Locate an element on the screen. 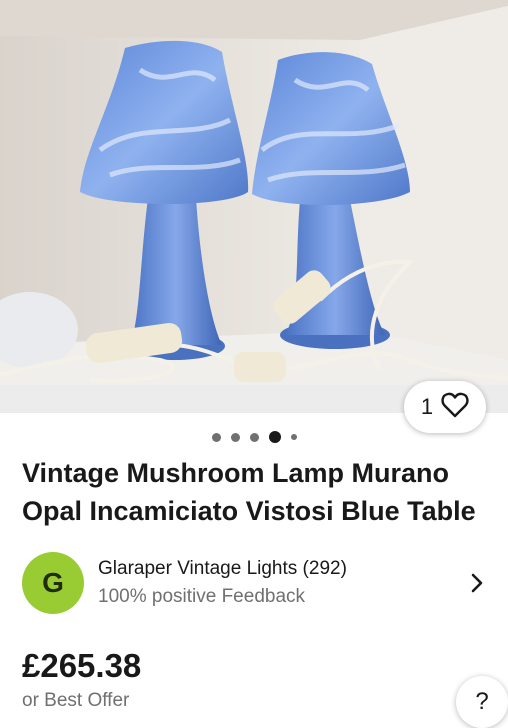 This screenshot has height=728, width=508. listing-price: £265.38 is located at coordinates (82, 665).